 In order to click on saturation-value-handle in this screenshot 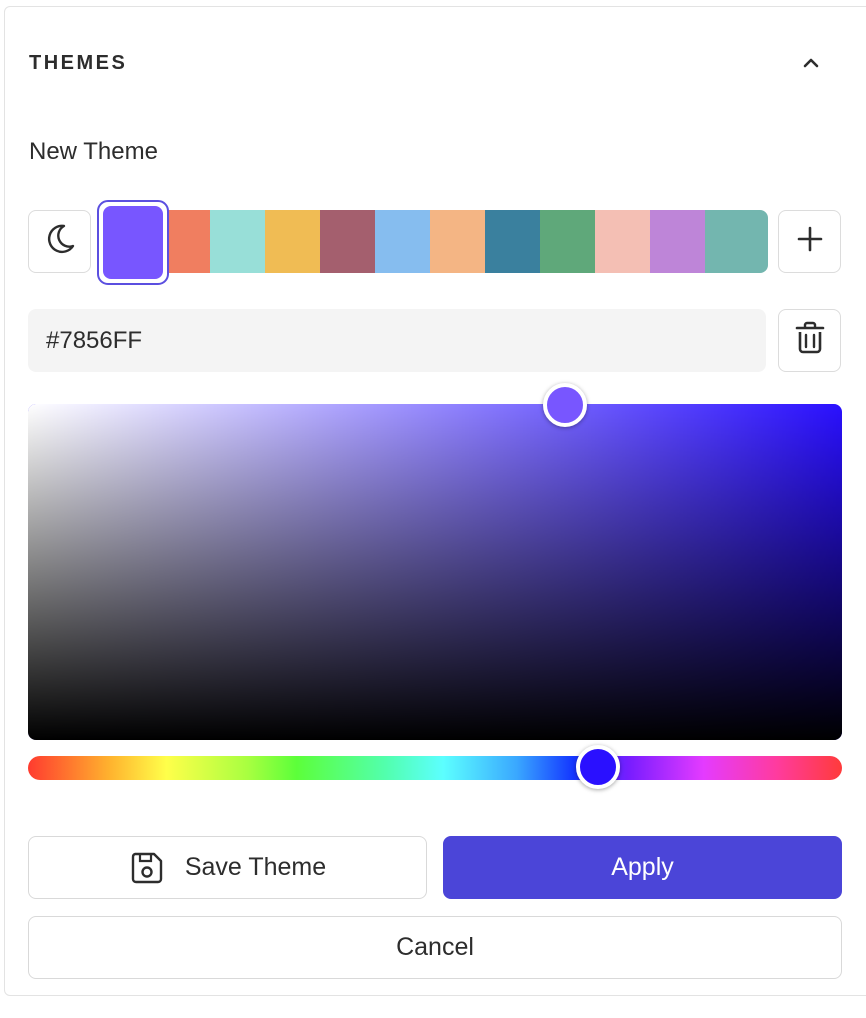, I will do `click(565, 405)`.